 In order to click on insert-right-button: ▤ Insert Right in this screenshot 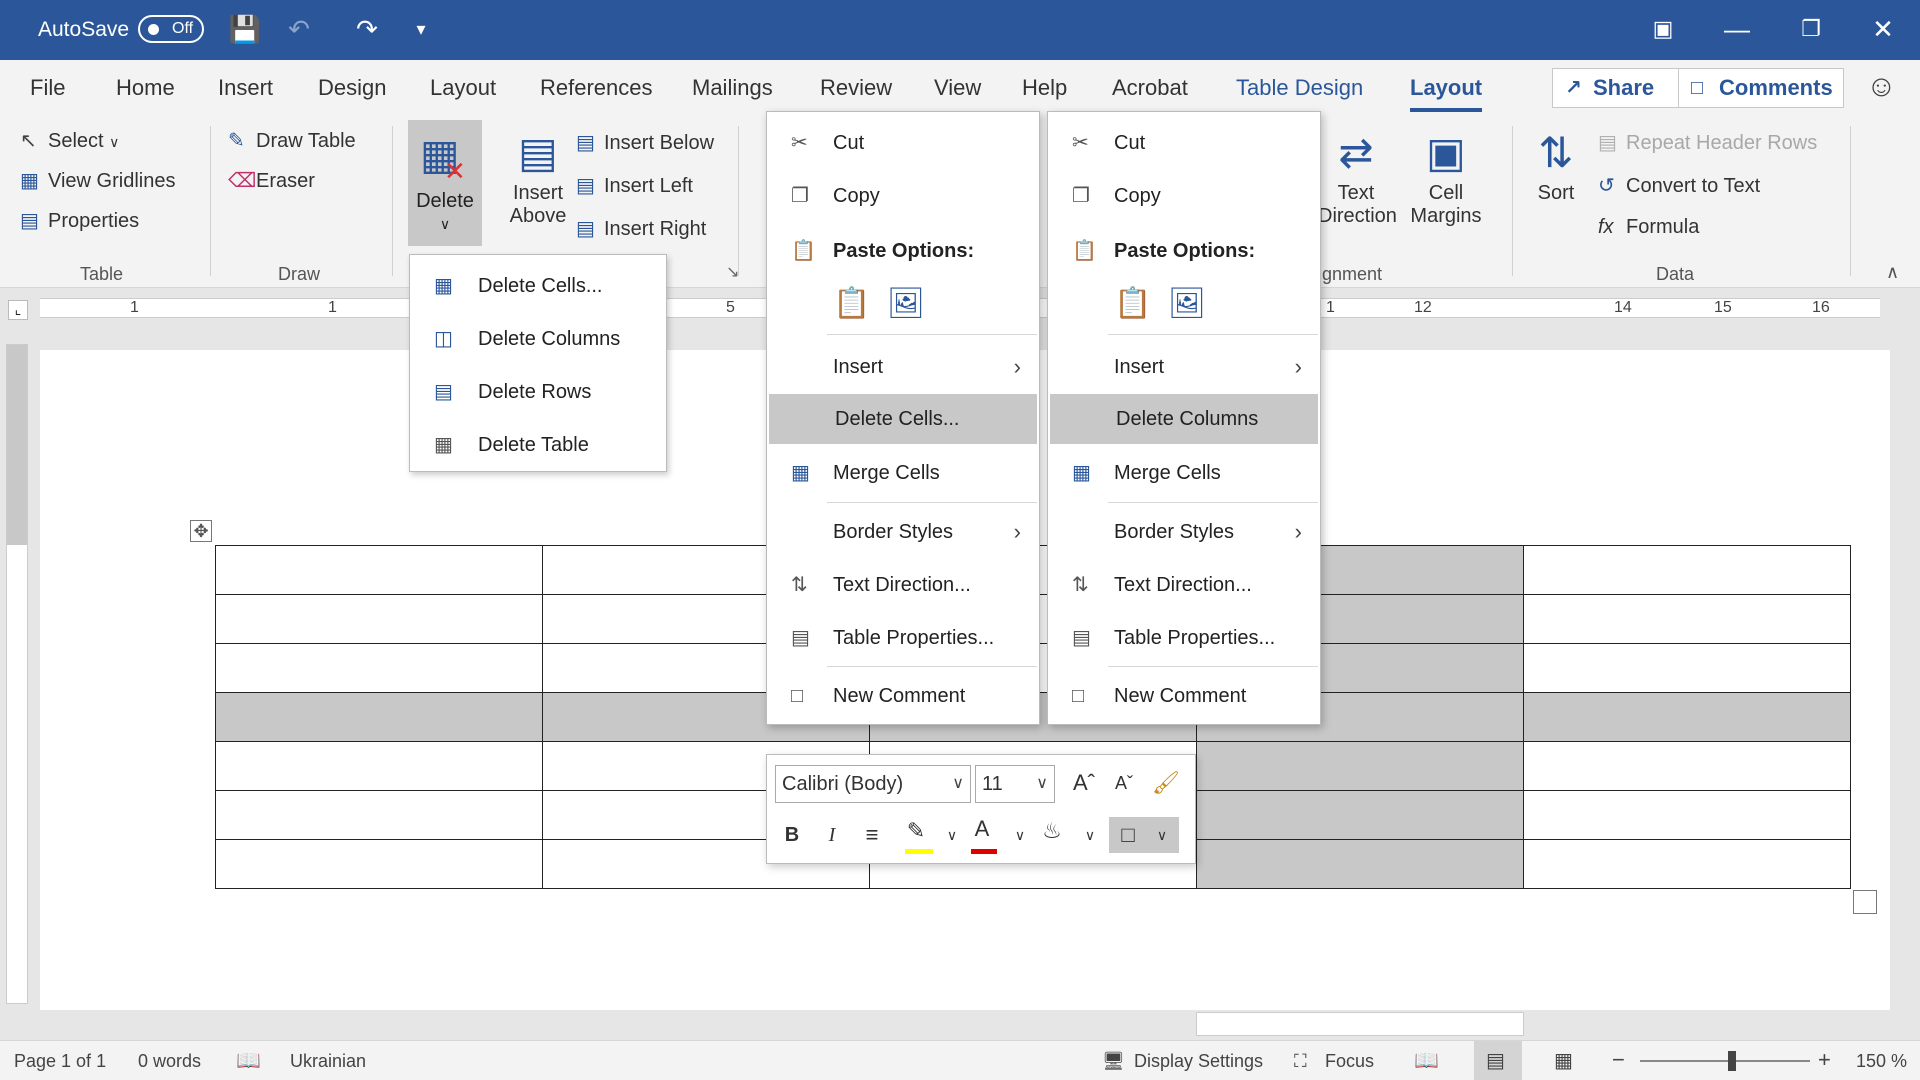, I will do `click(641, 228)`.